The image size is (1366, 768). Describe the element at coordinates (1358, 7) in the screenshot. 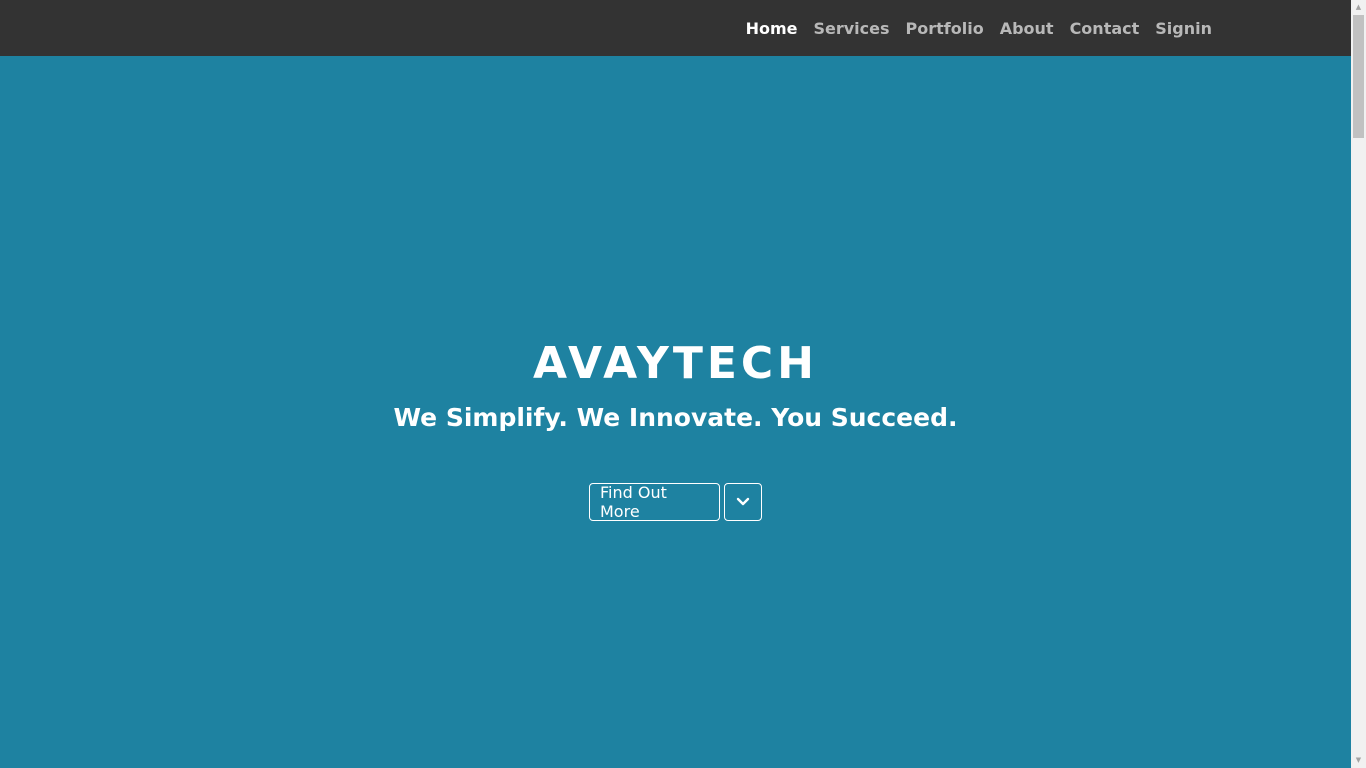

I see `scroll-up-arrow-icon: ▲` at that location.